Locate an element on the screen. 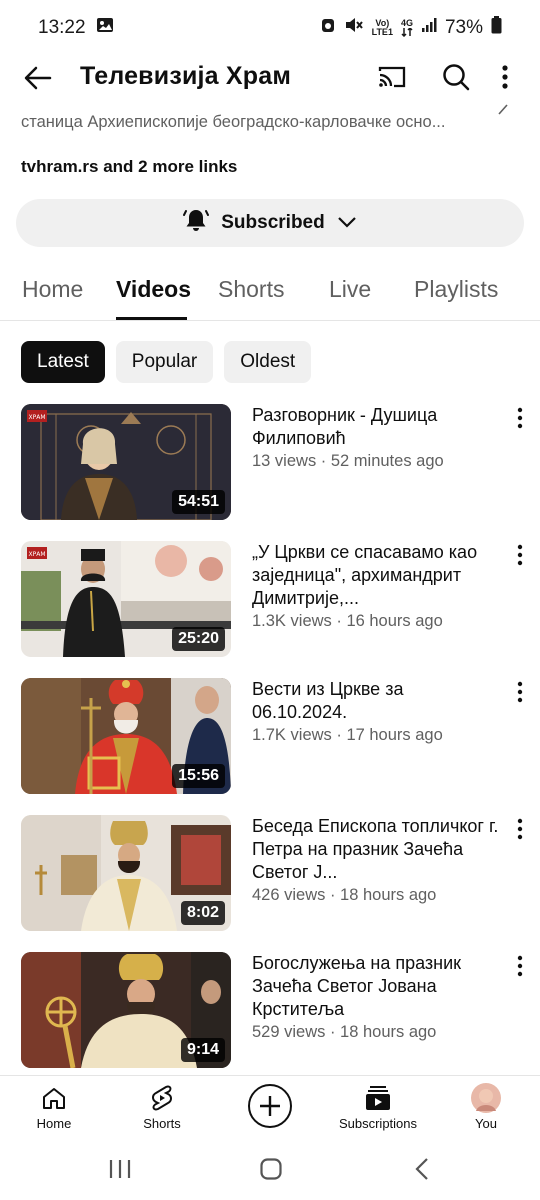  video-title: Разговорник - Душица Филиповић is located at coordinates (377, 427).